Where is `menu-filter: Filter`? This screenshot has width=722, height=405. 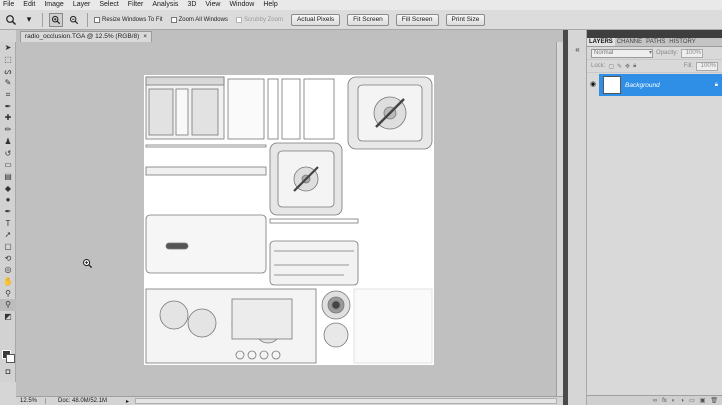
menu-filter: Filter is located at coordinates (137, 5).